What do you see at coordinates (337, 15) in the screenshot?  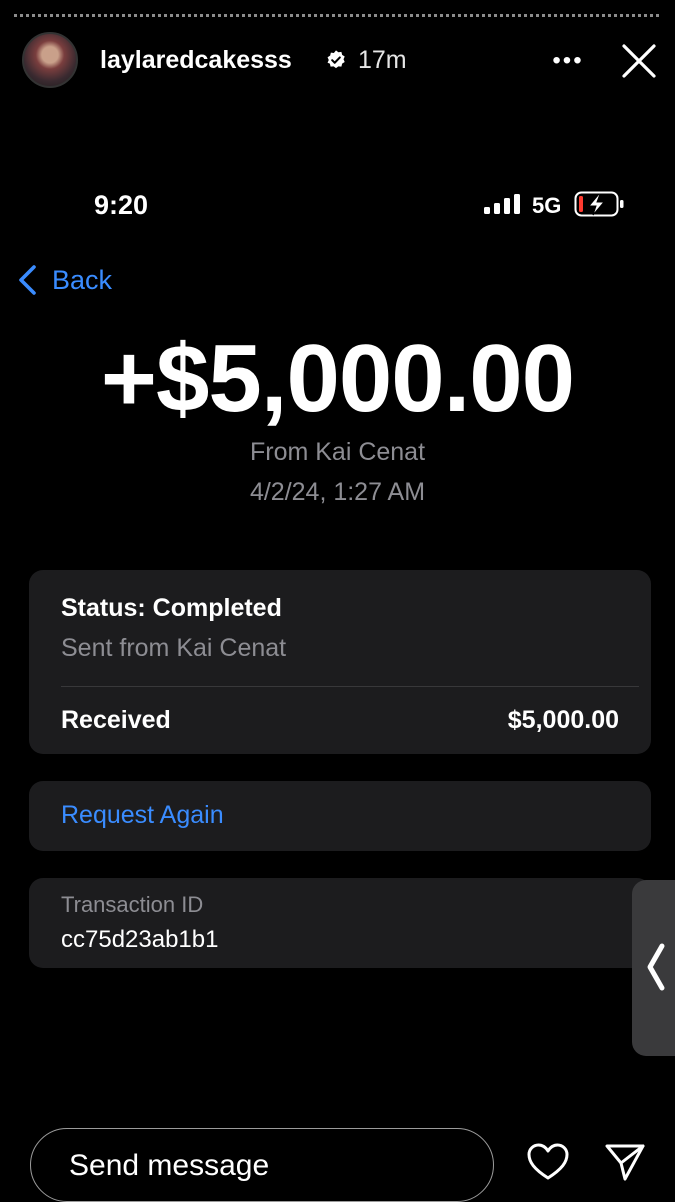 I see `story-progress-bar` at bounding box center [337, 15].